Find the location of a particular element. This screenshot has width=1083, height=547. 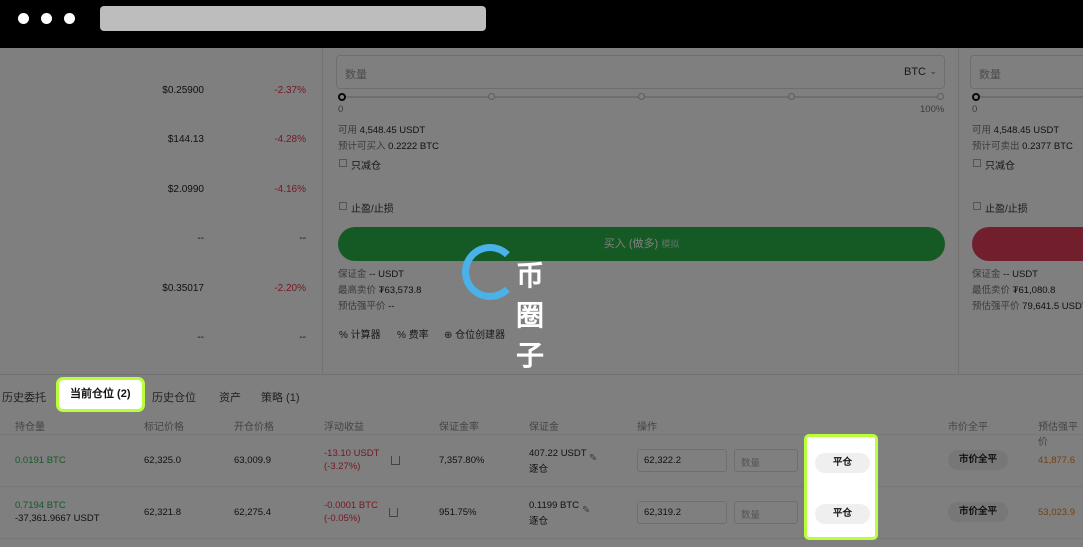

market-change: -- is located at coordinates (302, 238).